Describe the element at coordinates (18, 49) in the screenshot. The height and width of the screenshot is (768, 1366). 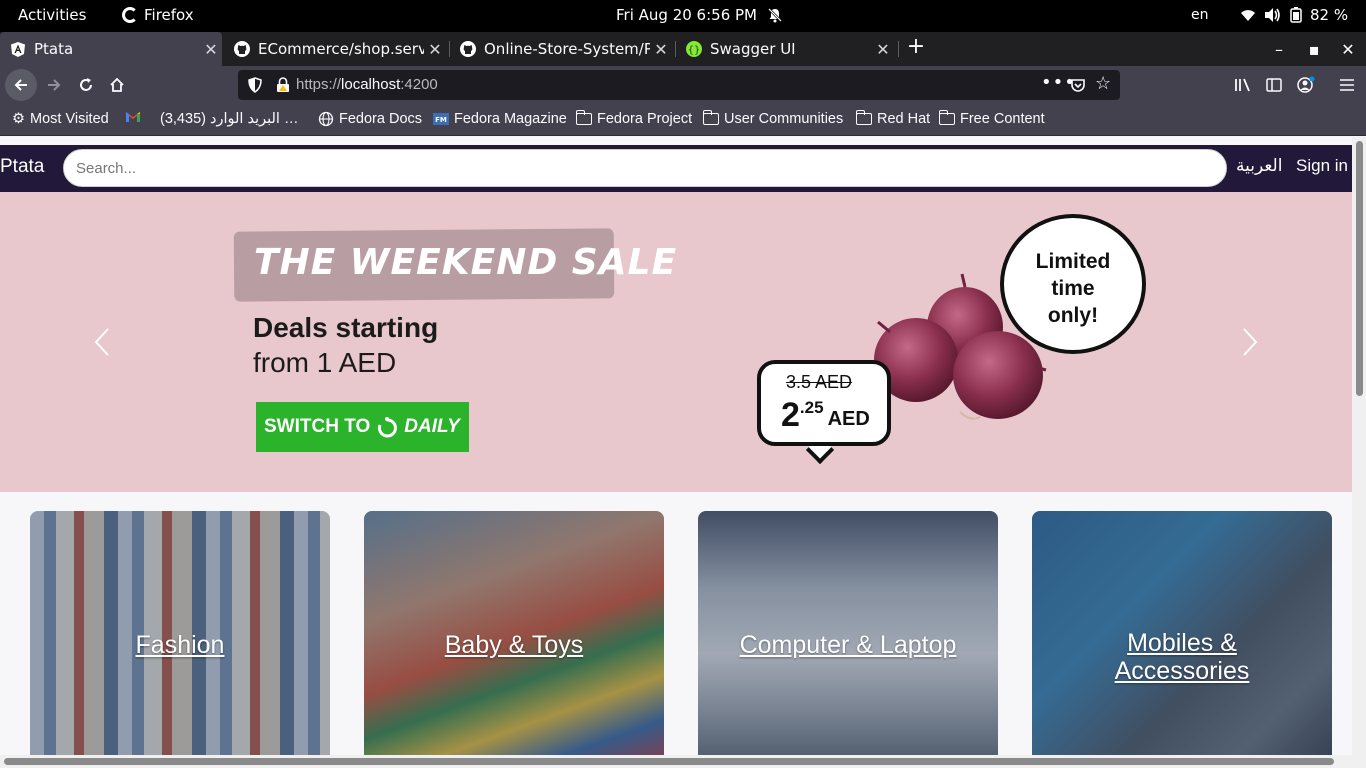
I see `angular-icon` at that location.